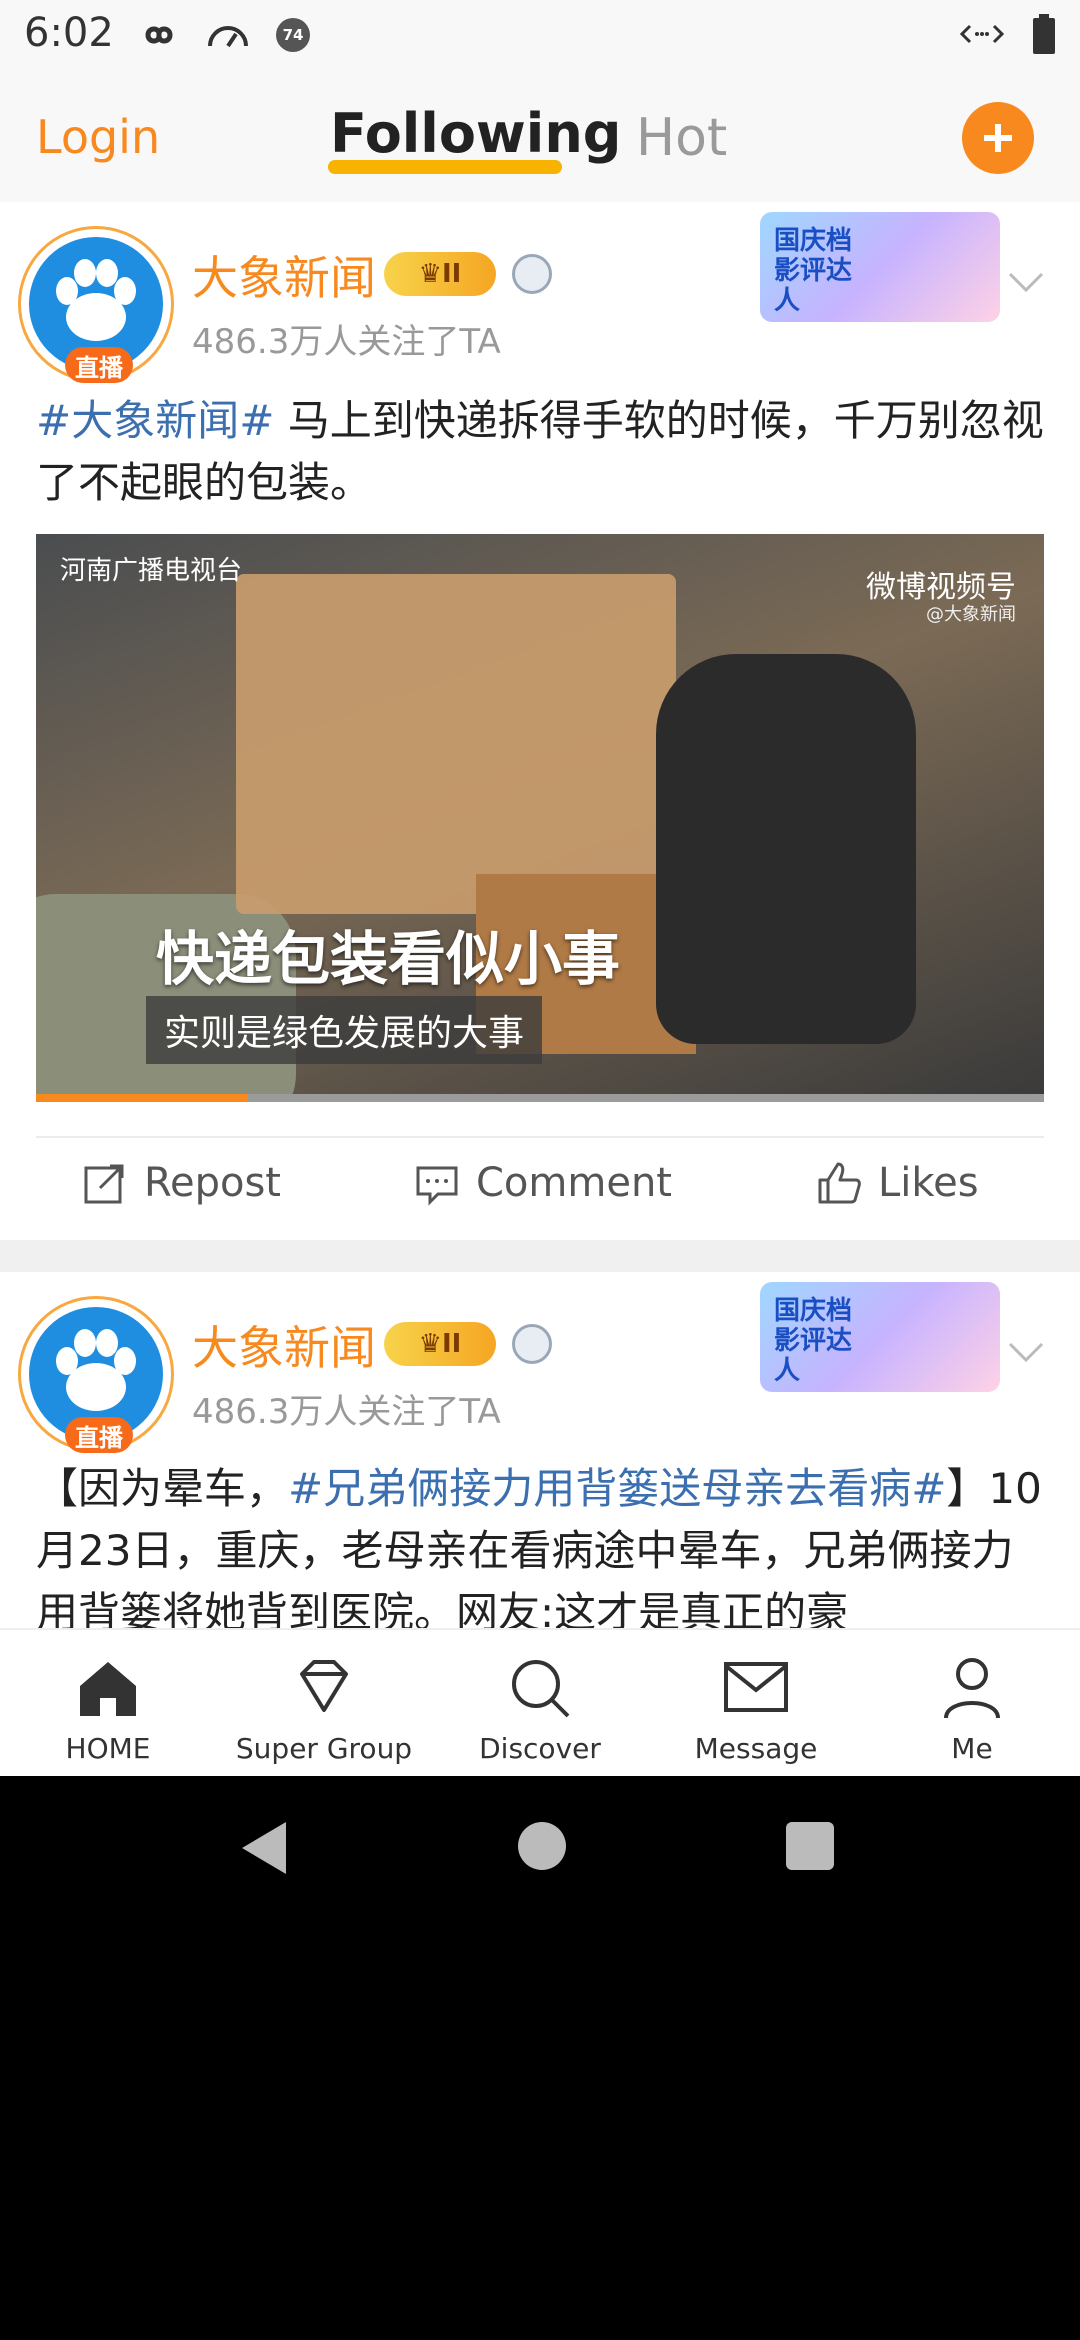 The height and width of the screenshot is (2340, 1080). I want to click on data-transfer-icon, so click(982, 34).